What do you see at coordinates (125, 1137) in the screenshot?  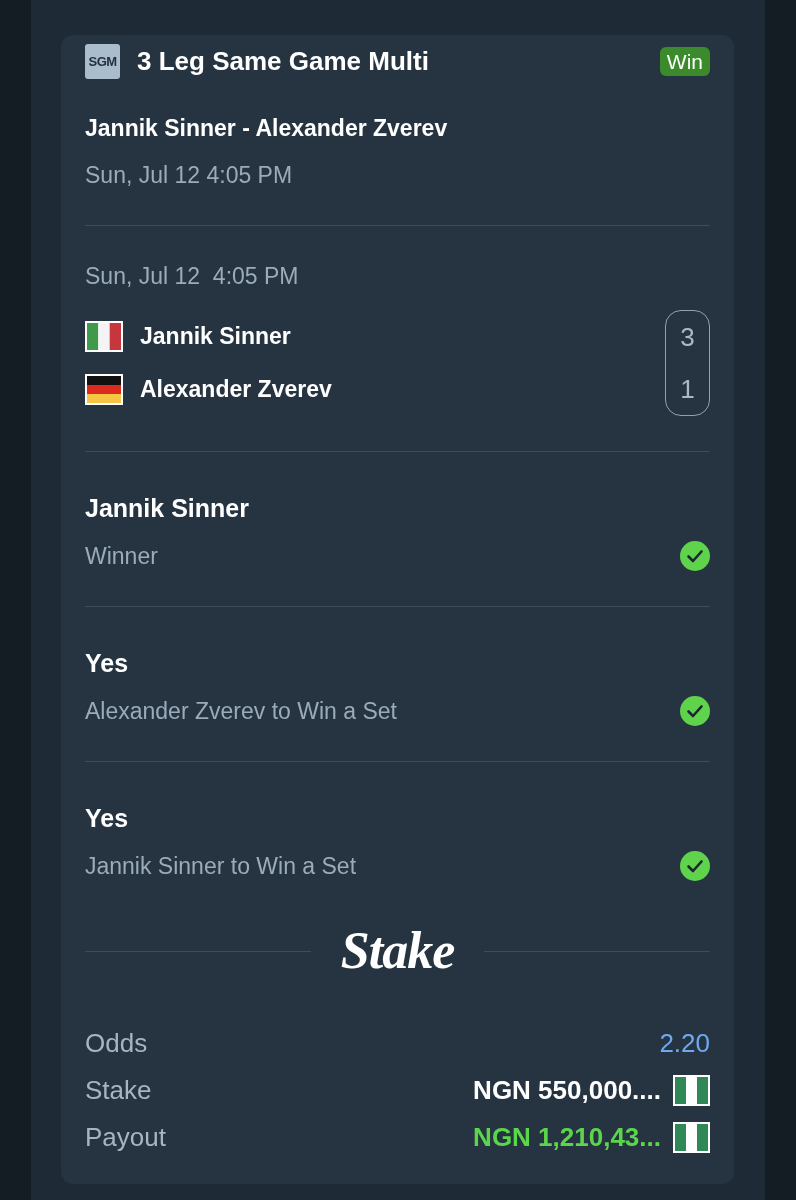 I see `summary-label: Payout` at bounding box center [125, 1137].